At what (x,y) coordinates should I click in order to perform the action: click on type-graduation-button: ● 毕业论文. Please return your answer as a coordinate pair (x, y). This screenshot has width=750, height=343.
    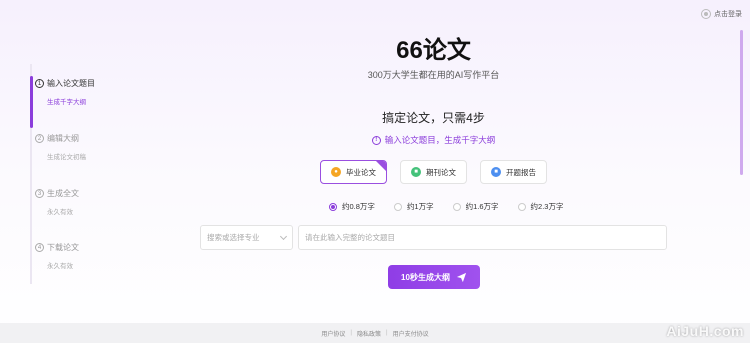
    Looking at the image, I should click on (353, 172).